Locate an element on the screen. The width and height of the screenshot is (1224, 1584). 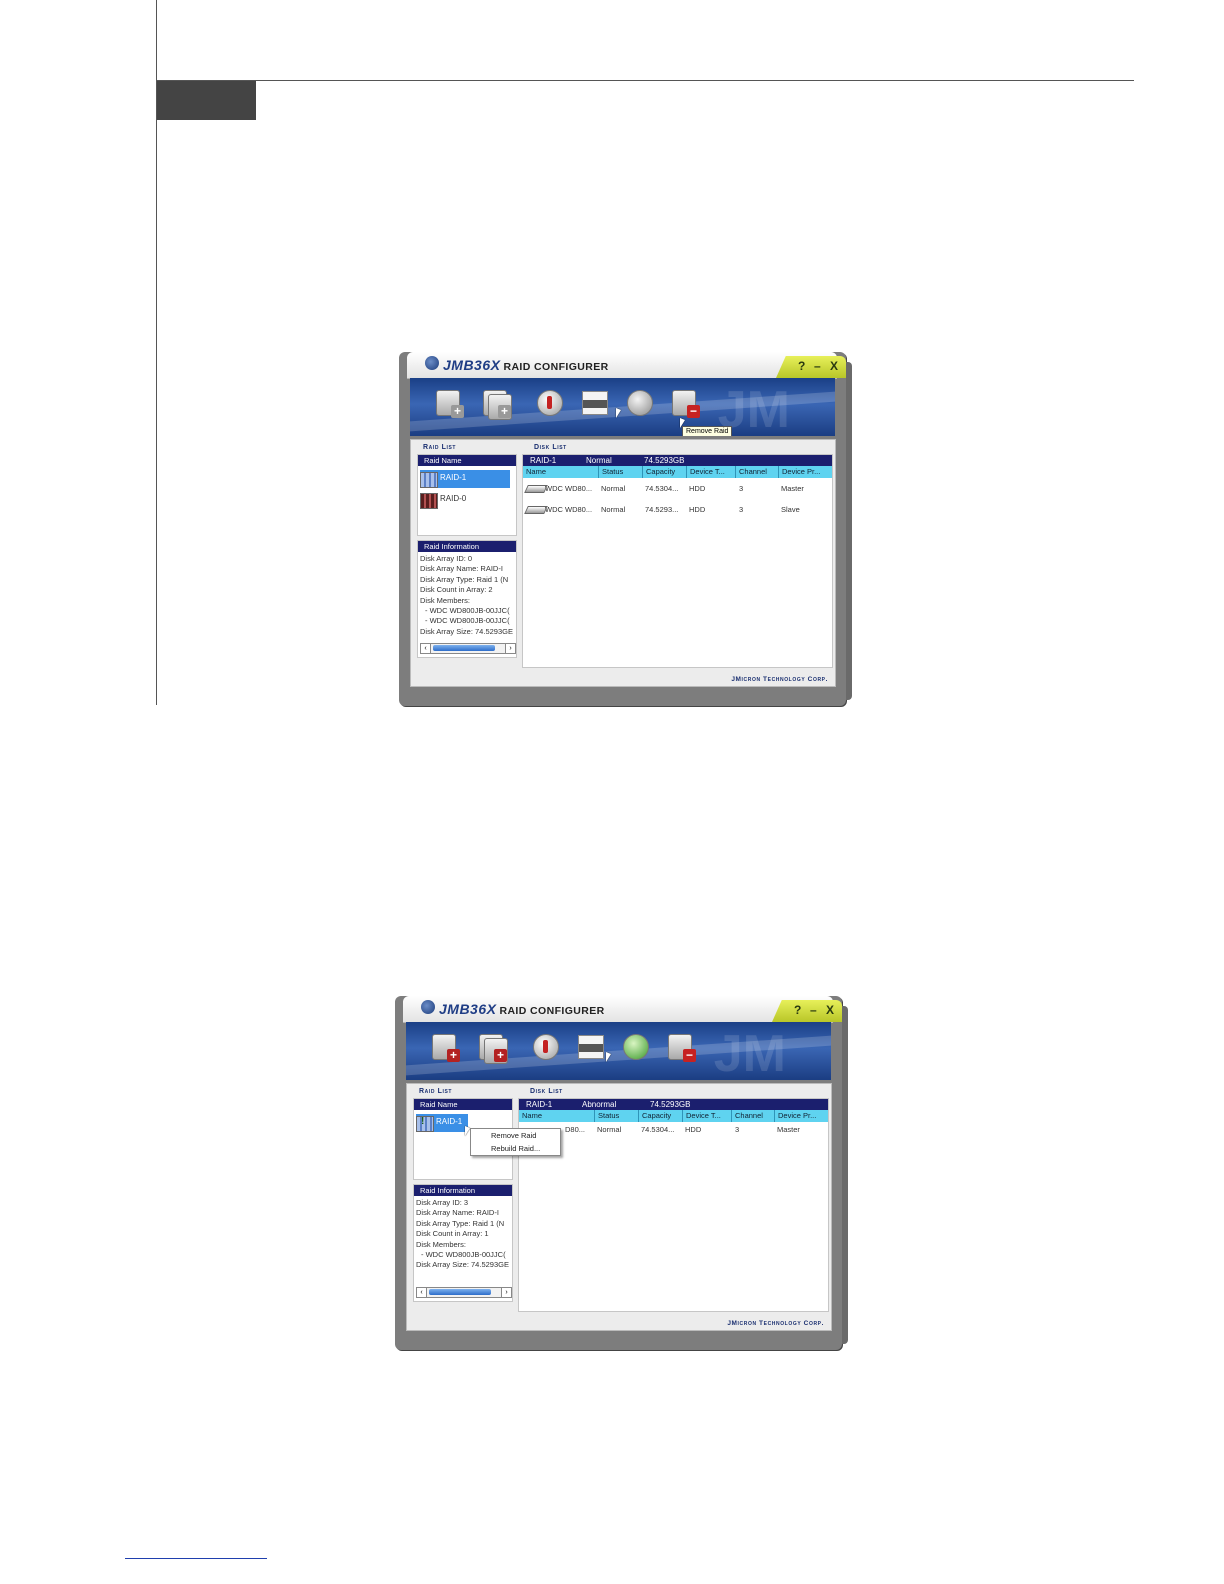
raid-list-caption: Raid List is located at coordinates (440, 447).